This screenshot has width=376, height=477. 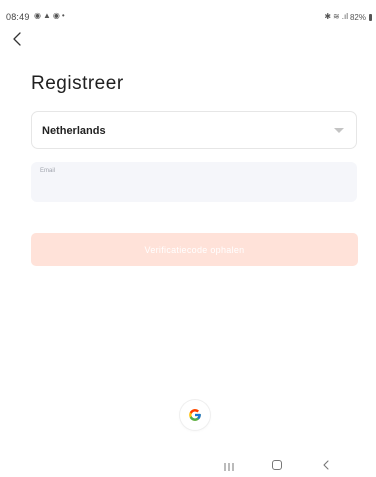 What do you see at coordinates (336, 16) in the screenshot?
I see `wifi-icon: ≋` at bounding box center [336, 16].